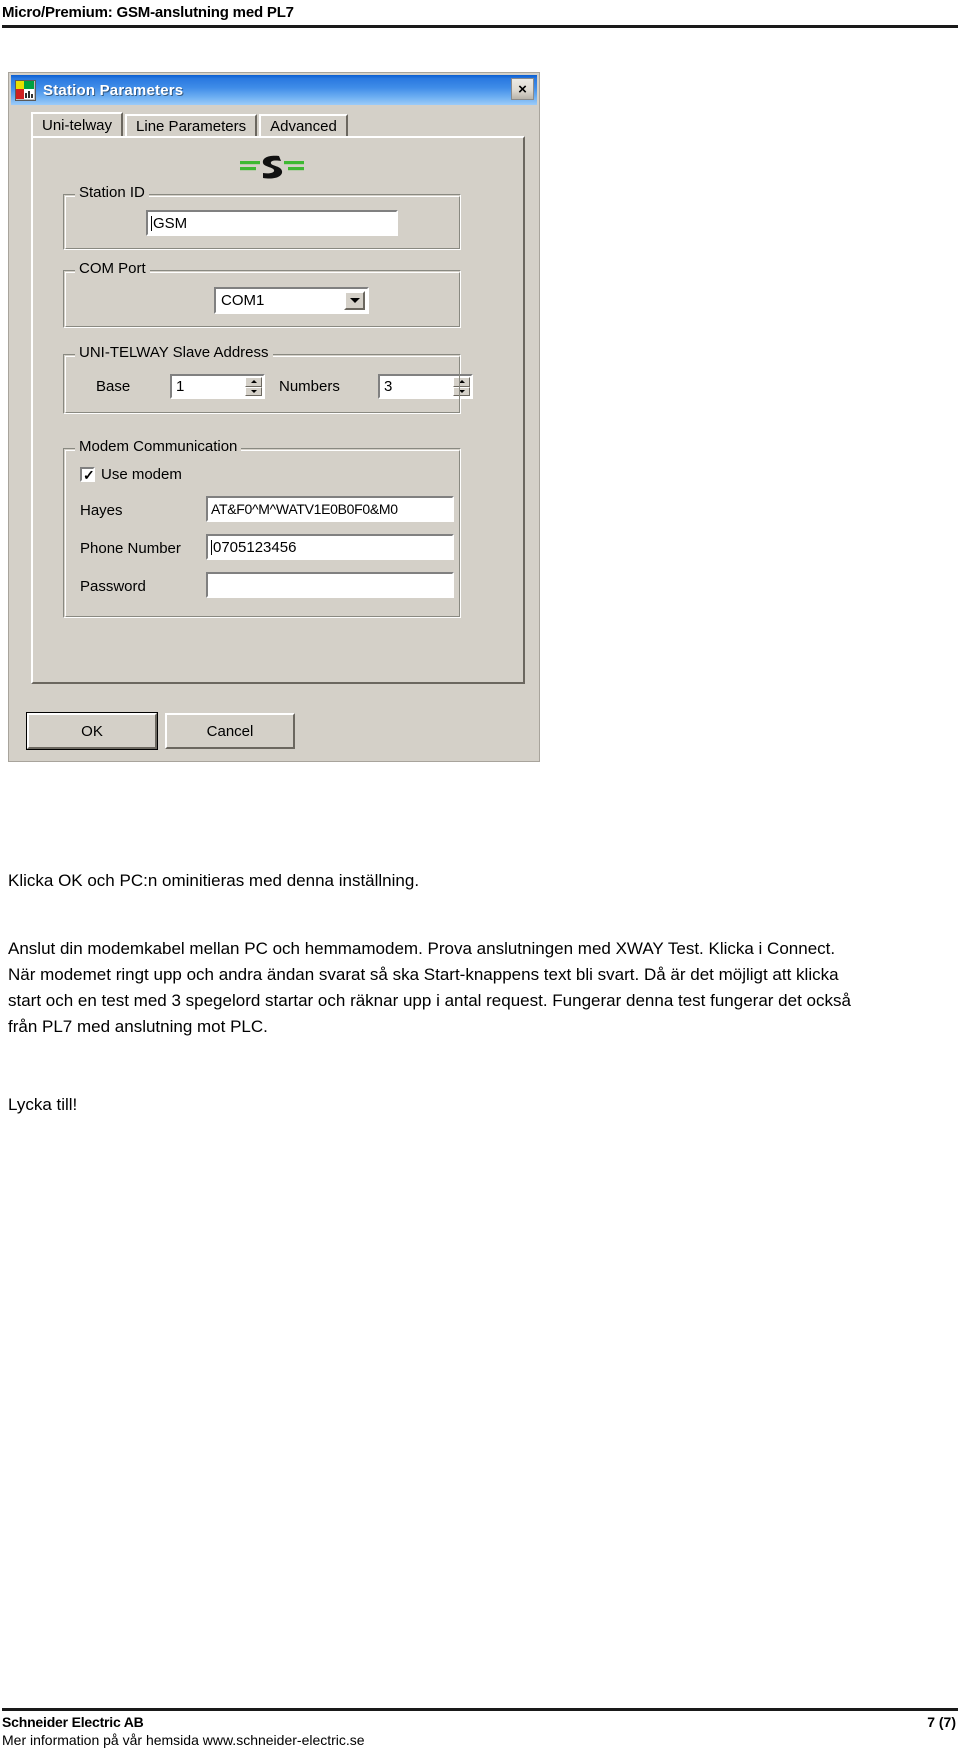 The height and width of the screenshot is (1758, 960). I want to click on phone-number-value: 0705123456, so click(255, 547).